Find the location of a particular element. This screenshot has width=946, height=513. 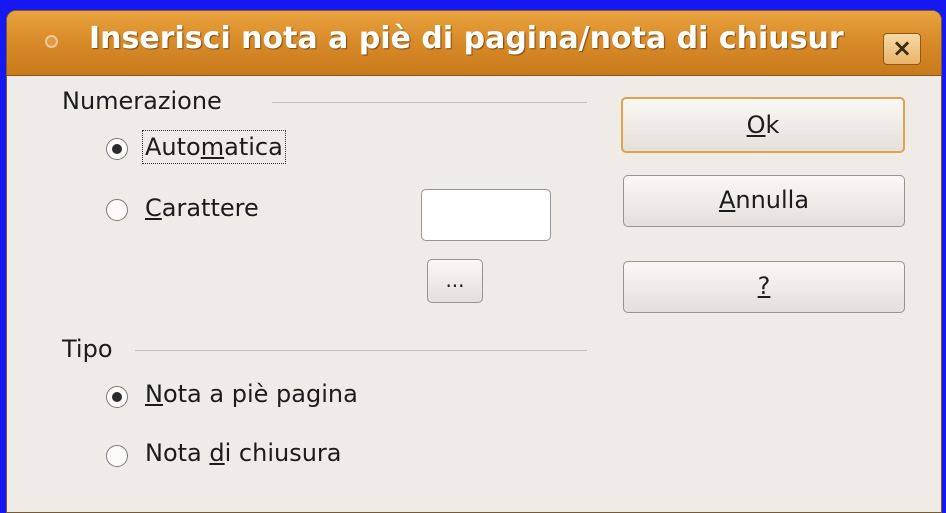

window-menu-icon is located at coordinates (51, 41).